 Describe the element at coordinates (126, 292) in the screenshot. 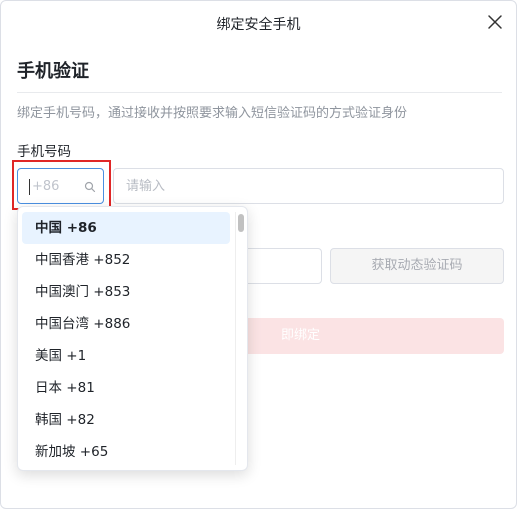

I see `country-code-option: 中国澳门 +853` at that location.